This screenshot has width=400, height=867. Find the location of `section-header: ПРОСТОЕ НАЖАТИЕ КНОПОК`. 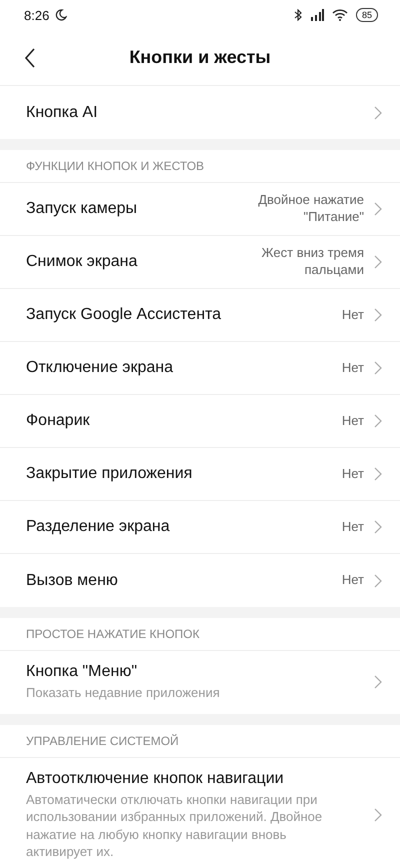

section-header: ПРОСТОЕ НАЖАТИЕ КНОПОК is located at coordinates (200, 634).